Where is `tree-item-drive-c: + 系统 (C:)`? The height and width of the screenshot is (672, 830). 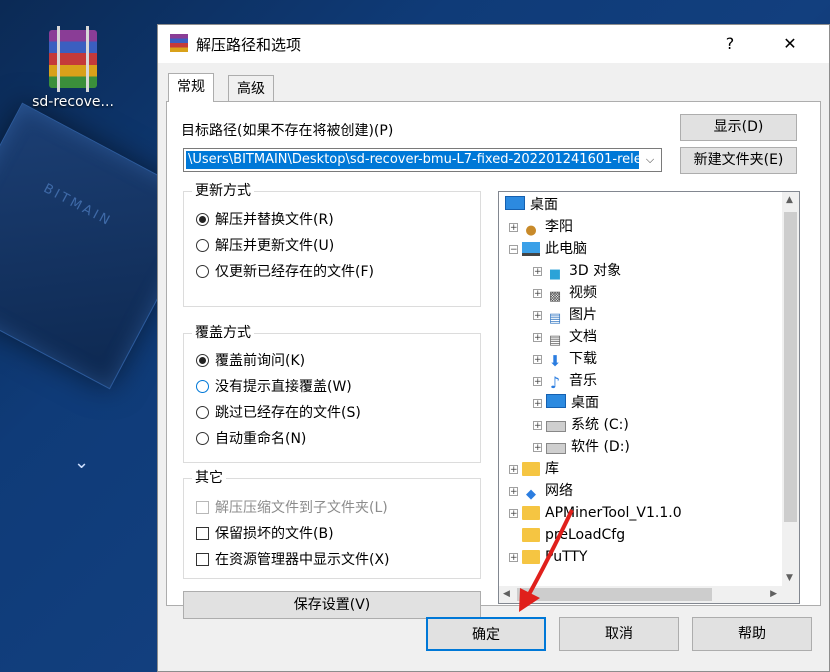 tree-item-drive-c: + 系统 (C:) is located at coordinates (581, 425).